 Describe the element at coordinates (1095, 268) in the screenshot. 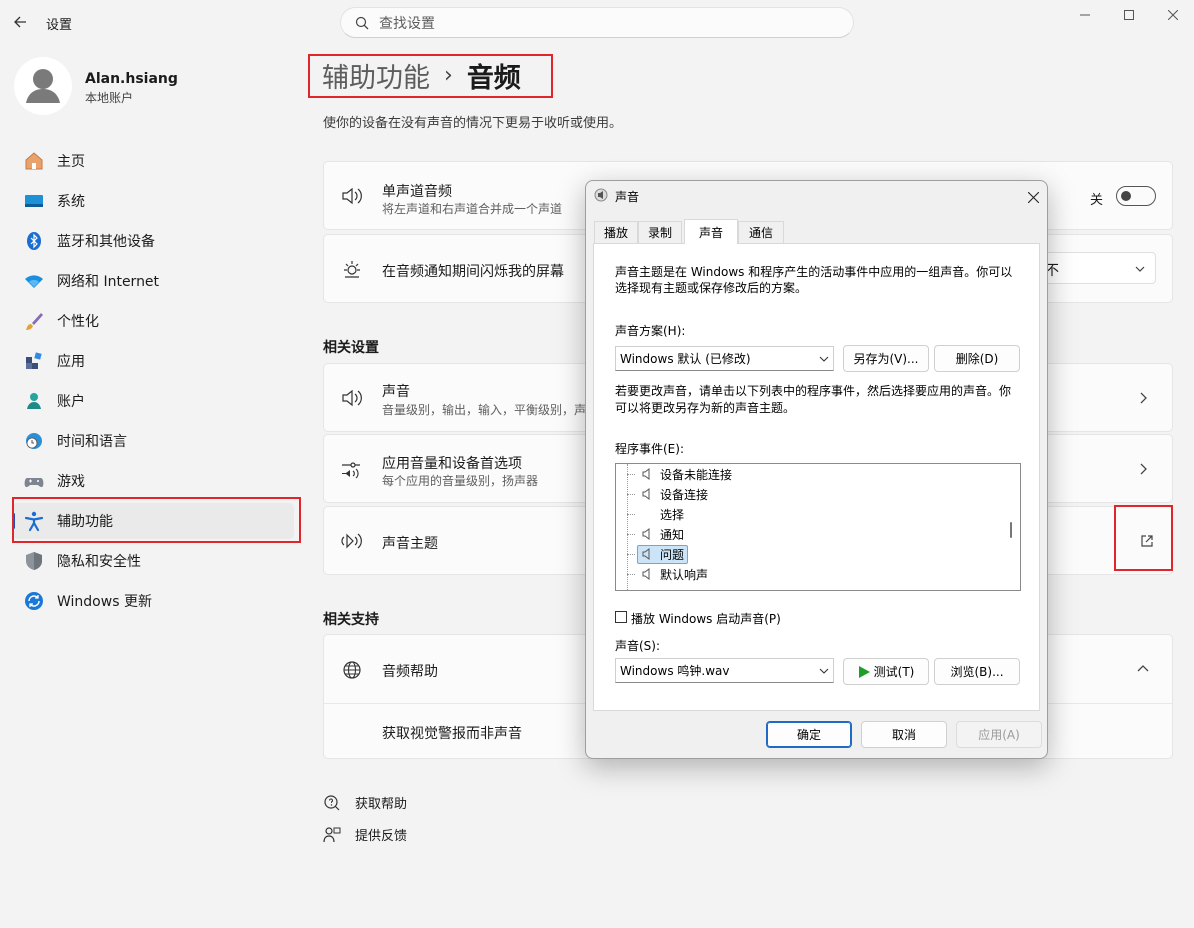

I see `flash-dropdown: 不` at that location.